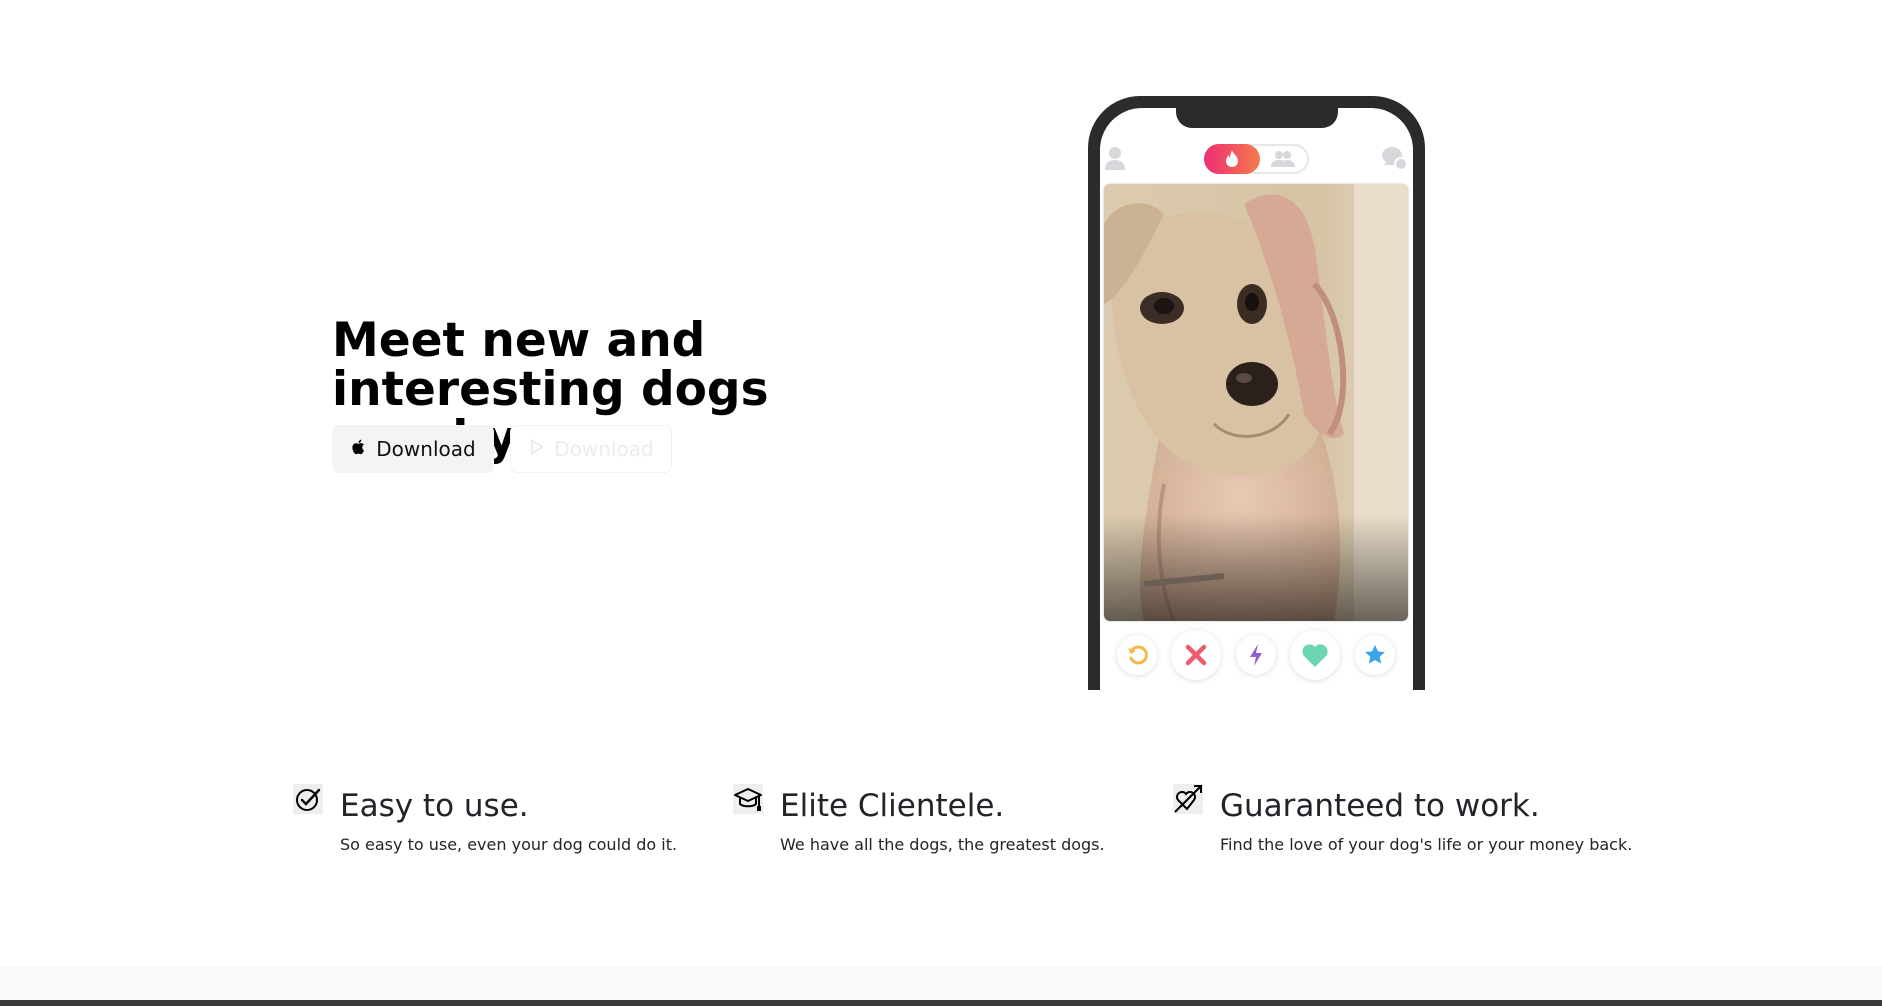 The width and height of the screenshot is (1882, 1006). Describe the element at coordinates (1257, 116) in the screenshot. I see `phone-notch` at that location.